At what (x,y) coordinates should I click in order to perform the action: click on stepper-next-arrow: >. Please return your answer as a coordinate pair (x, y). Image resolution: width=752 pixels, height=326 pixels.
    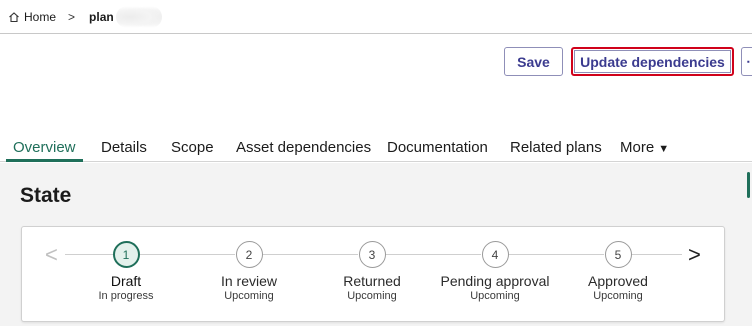
    Looking at the image, I should click on (694, 255).